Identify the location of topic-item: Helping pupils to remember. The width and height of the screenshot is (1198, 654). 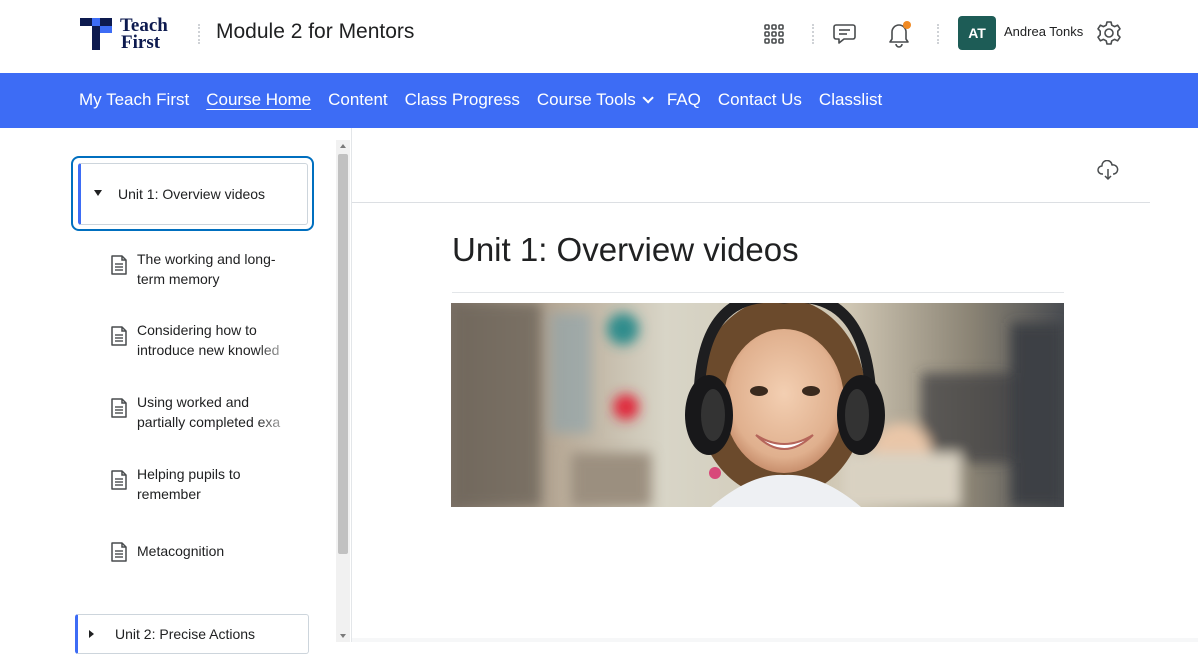
(205, 484).